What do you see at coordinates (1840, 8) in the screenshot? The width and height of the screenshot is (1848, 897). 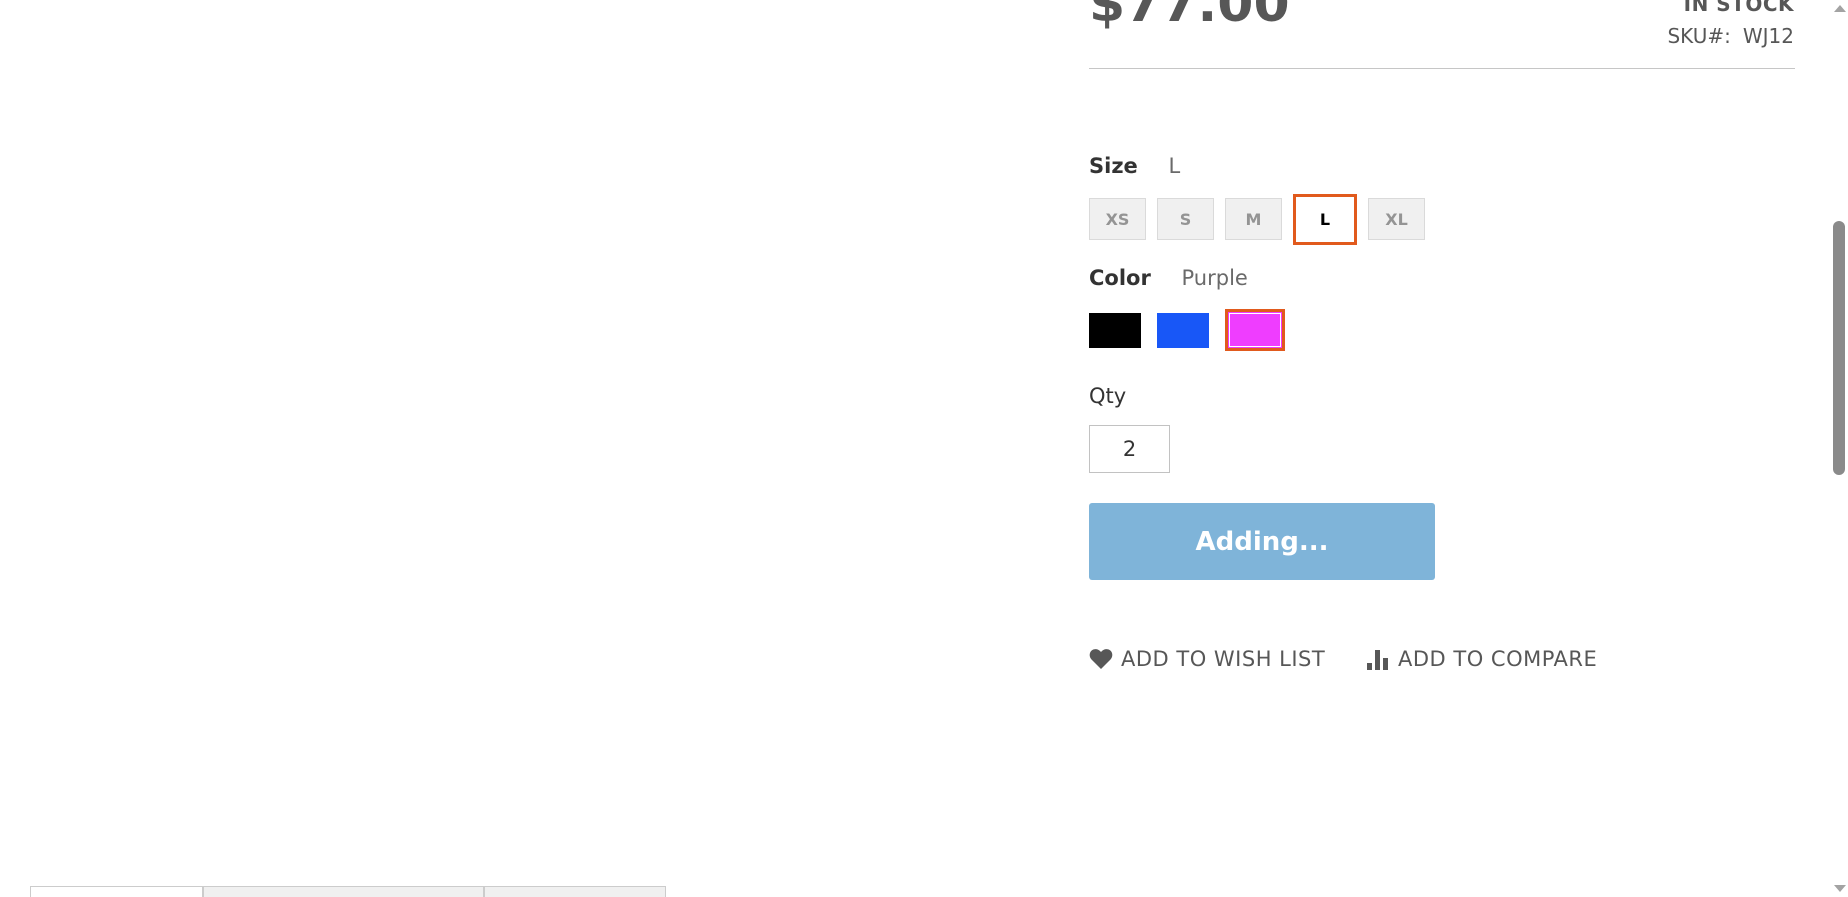 I see `scroll-up-arrow-icon` at bounding box center [1840, 8].